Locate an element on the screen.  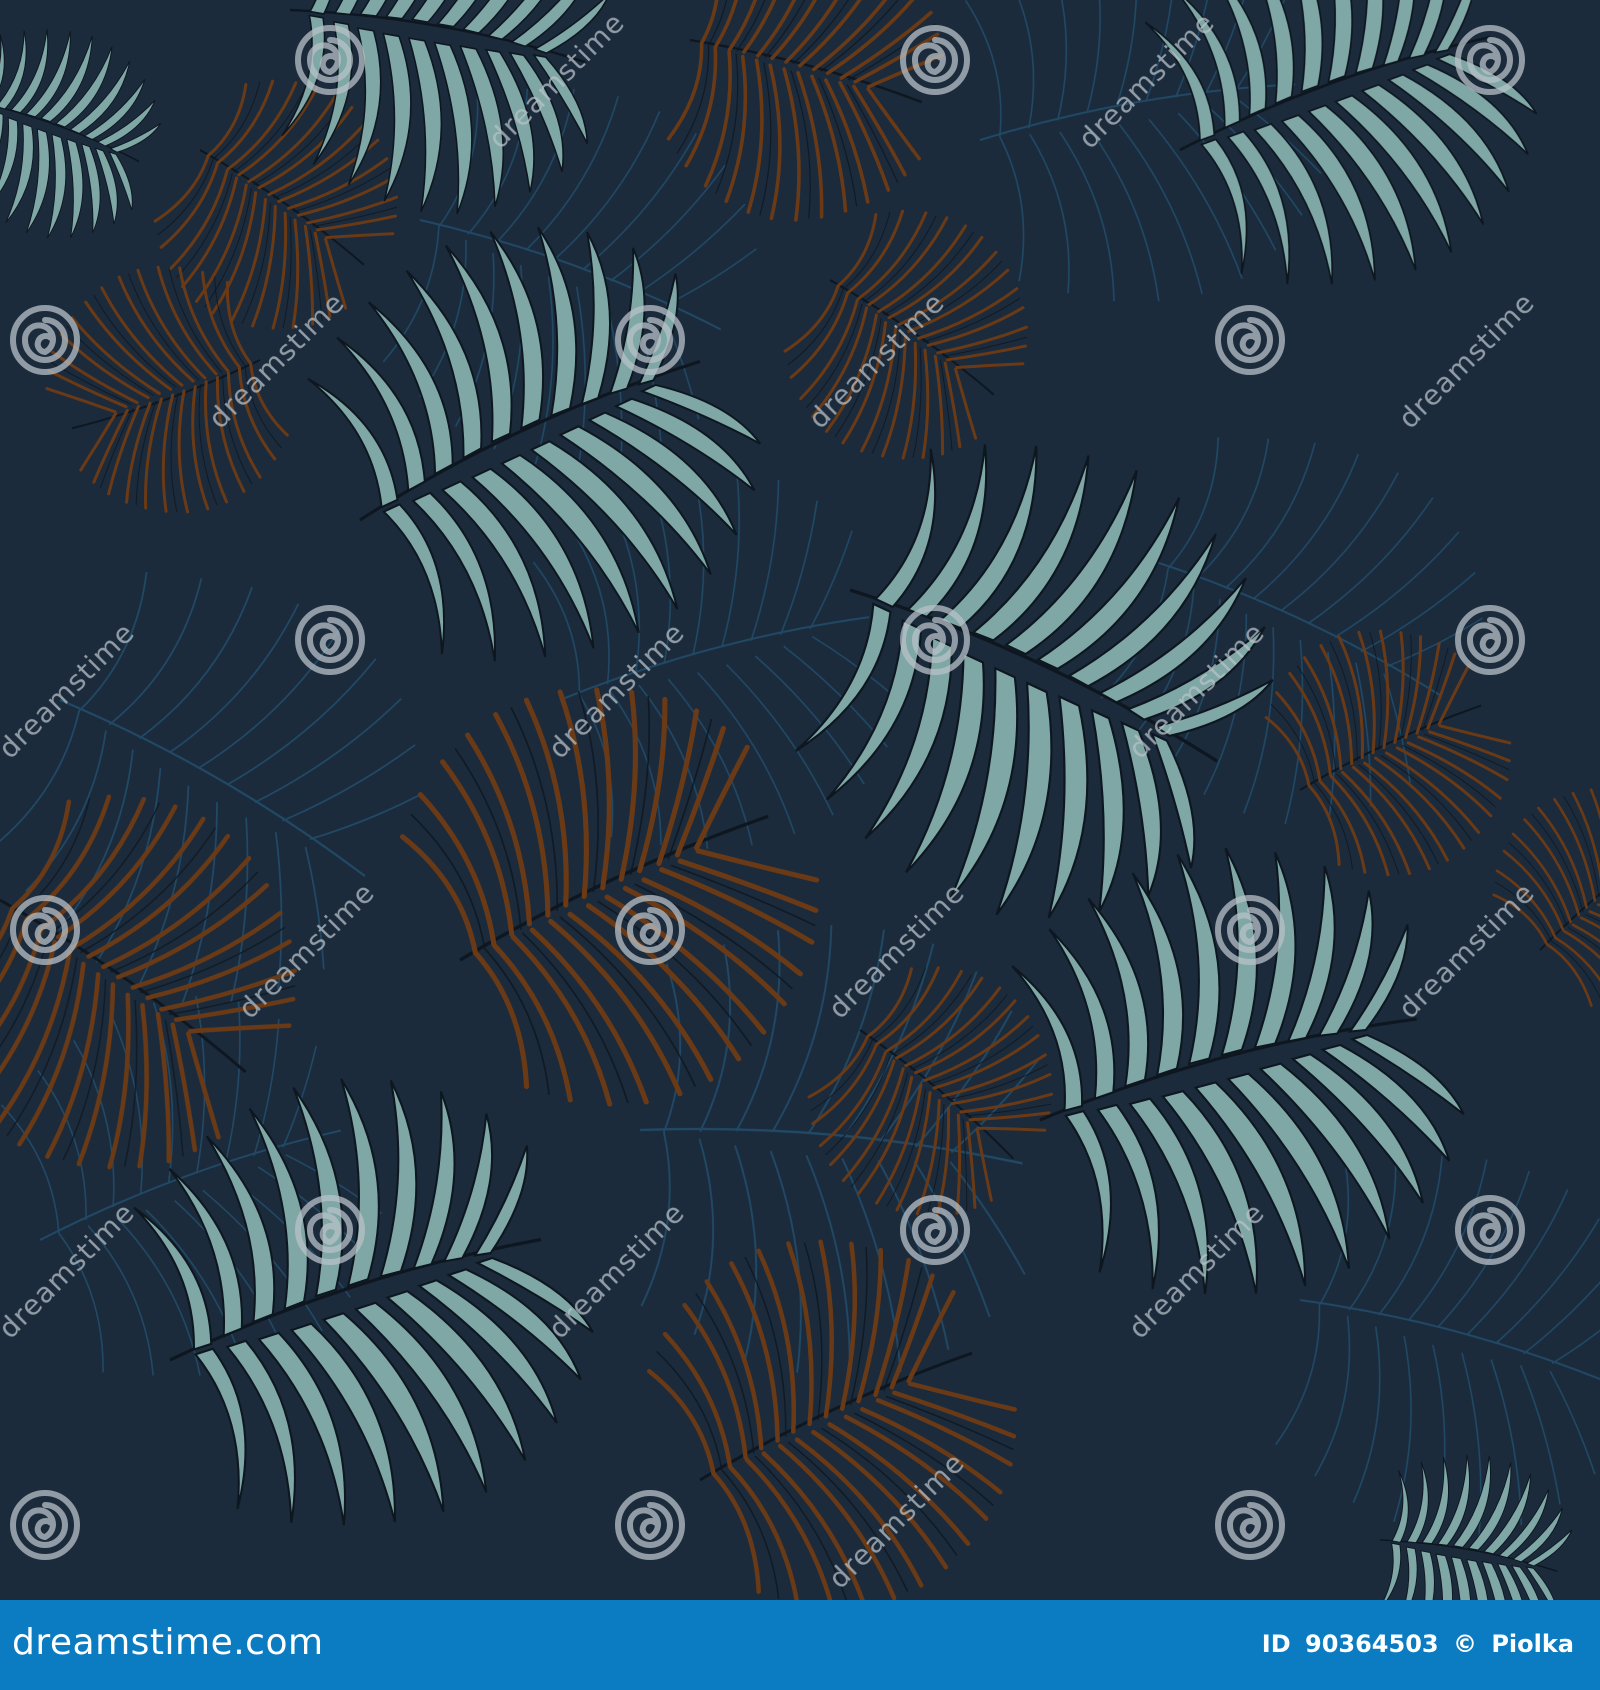
copyright-symbol: © is located at coordinates (1464, 1644).